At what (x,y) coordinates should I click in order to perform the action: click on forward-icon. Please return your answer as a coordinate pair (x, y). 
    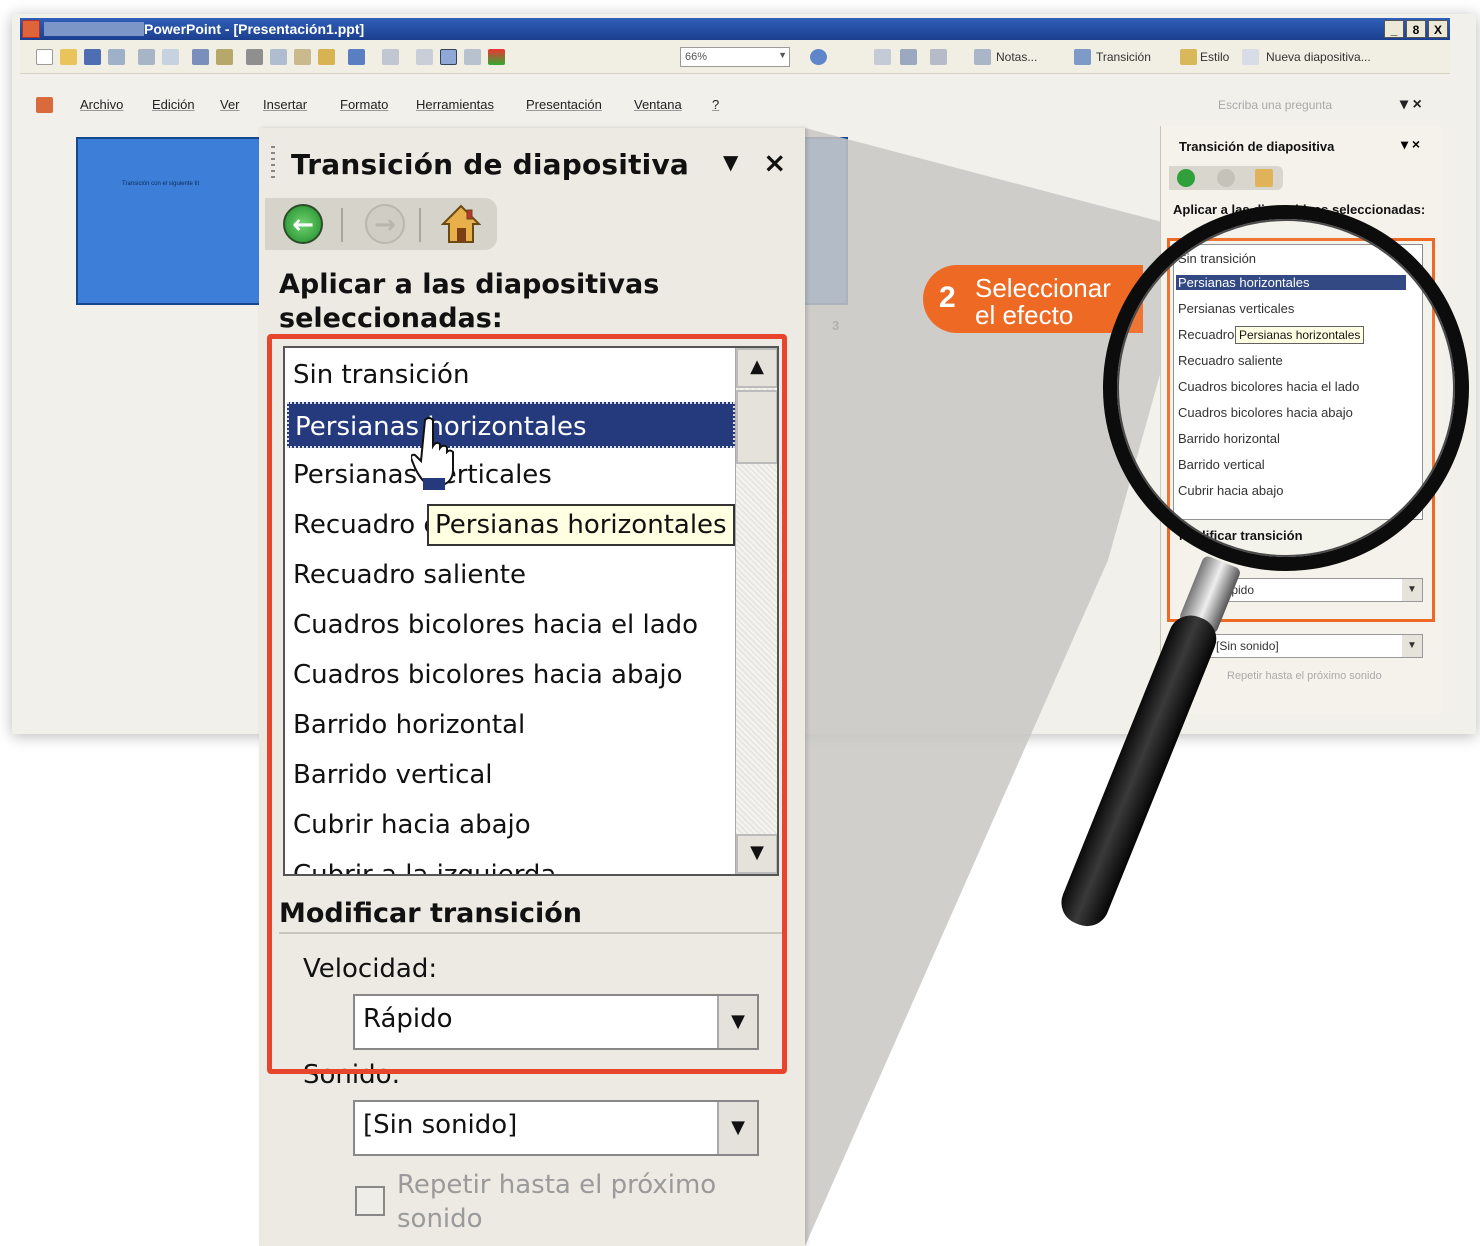
    Looking at the image, I should click on (1226, 178).